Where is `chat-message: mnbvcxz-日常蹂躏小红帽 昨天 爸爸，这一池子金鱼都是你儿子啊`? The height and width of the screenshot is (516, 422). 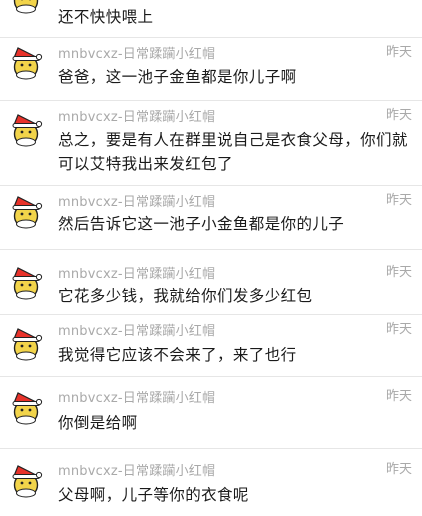 chat-message: mnbvcxz-日常蹂躏小红帽 昨天 爸爸，这一池子金鱼都是你儿子啊 is located at coordinates (211, 68).